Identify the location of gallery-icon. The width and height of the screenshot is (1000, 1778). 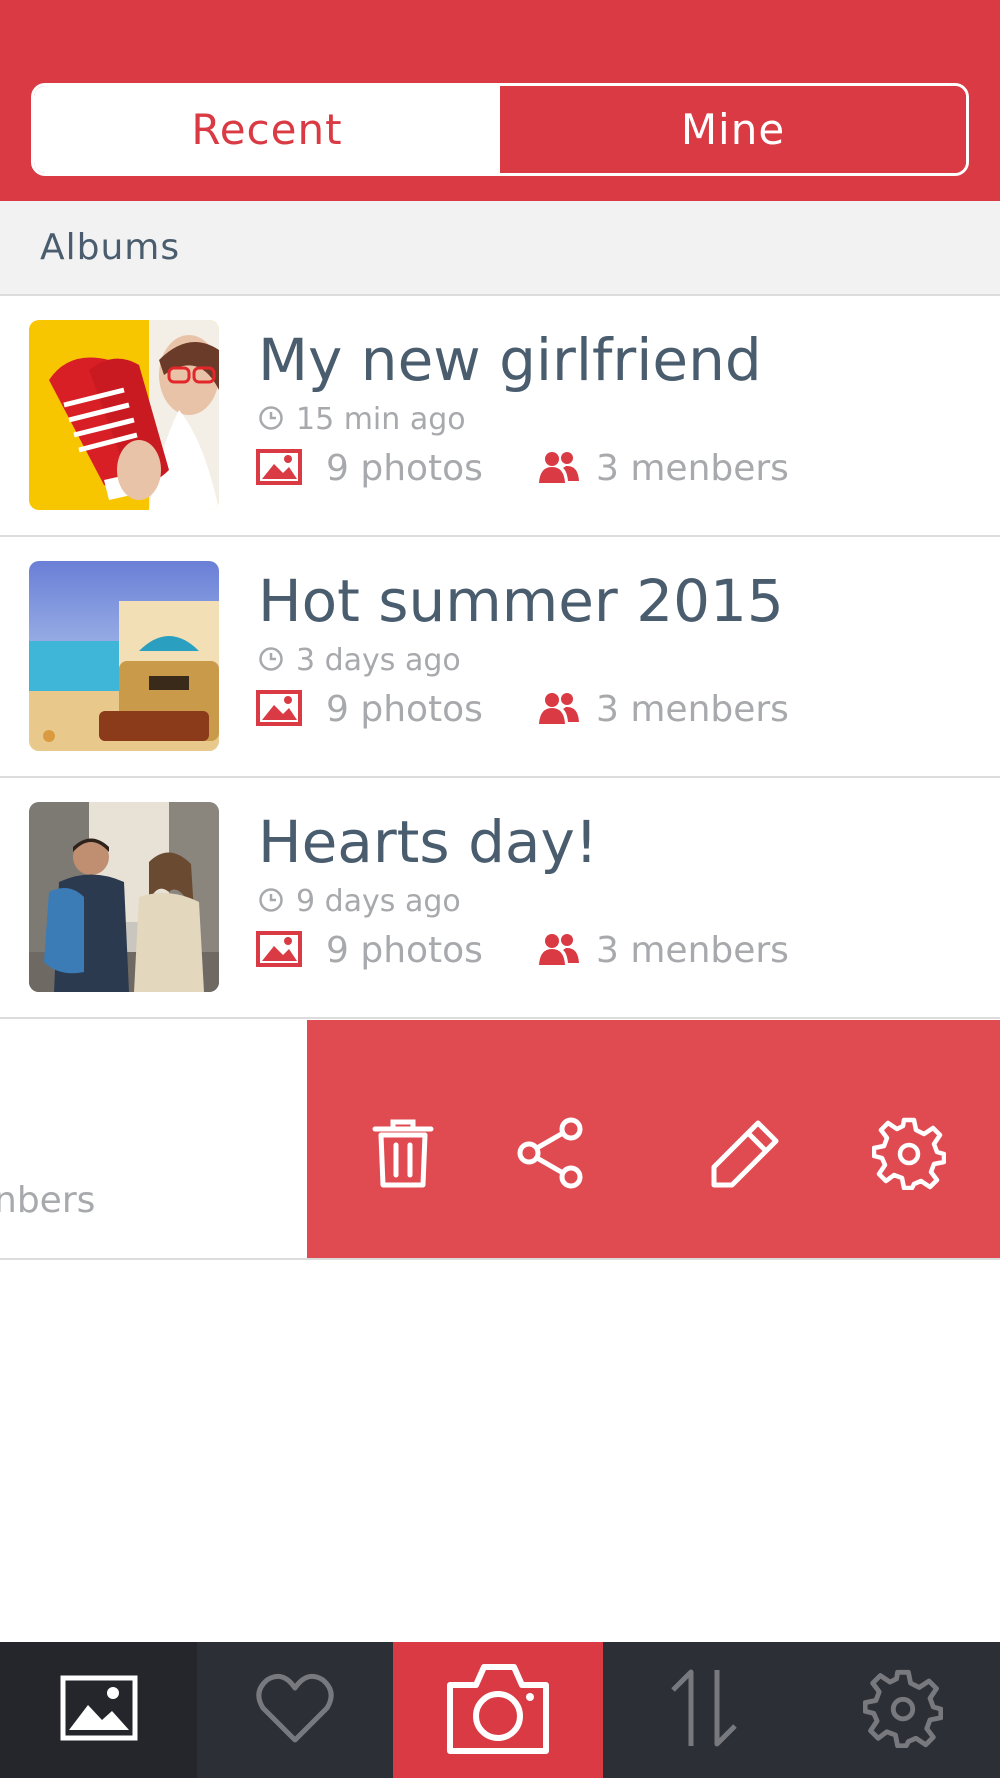
(99, 1710).